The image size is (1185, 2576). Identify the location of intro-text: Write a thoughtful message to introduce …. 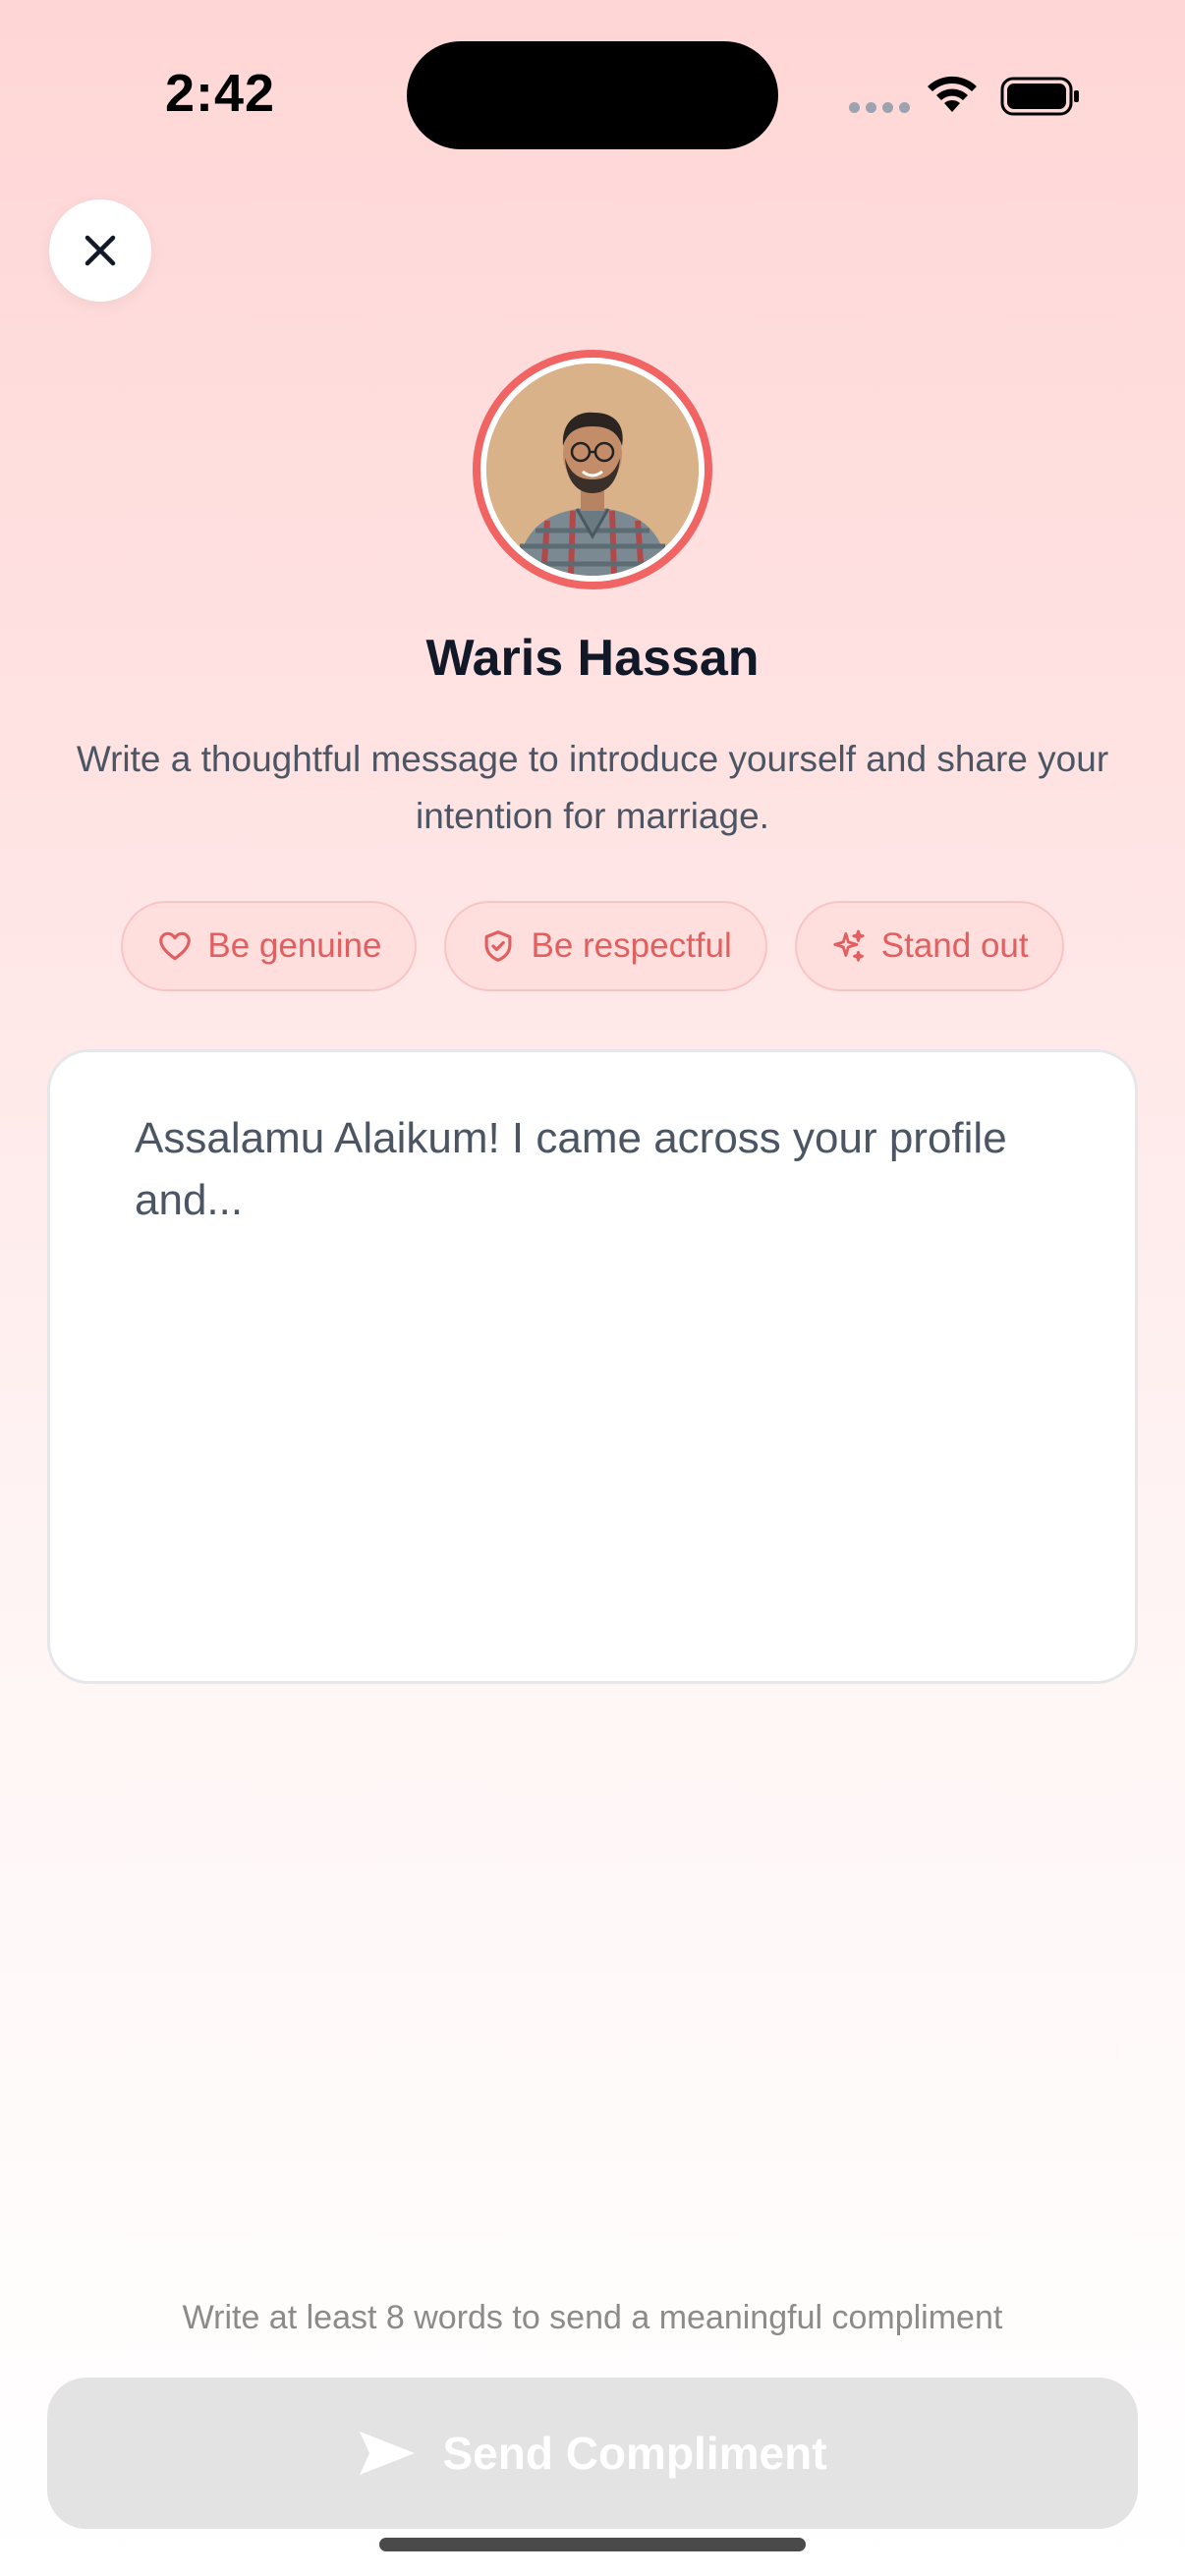
(592, 787).